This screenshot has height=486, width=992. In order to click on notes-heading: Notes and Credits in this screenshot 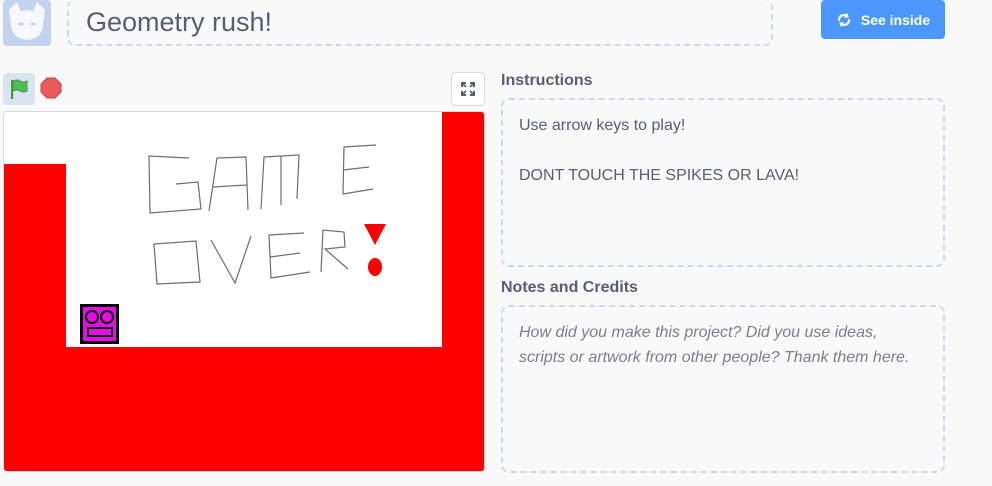, I will do `click(569, 287)`.